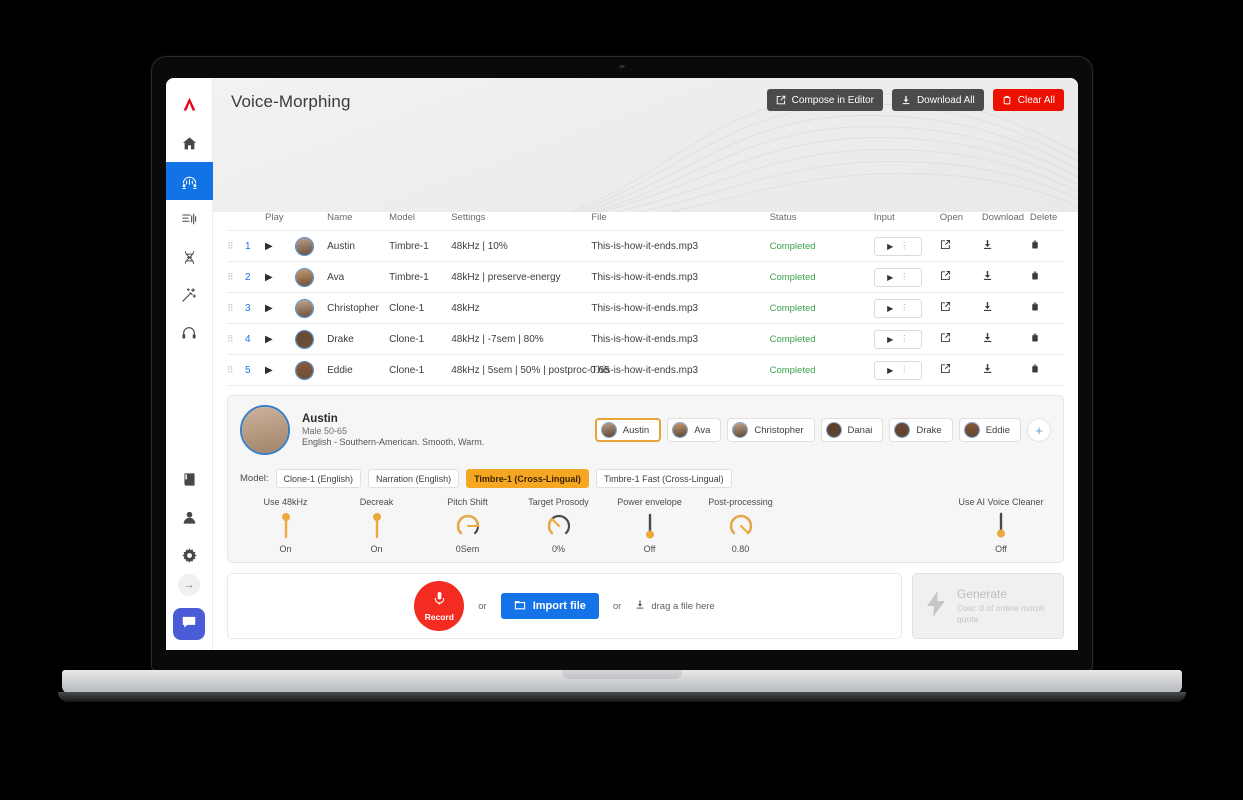 Image resolution: width=1243 pixels, height=800 pixels. What do you see at coordinates (989, 430) in the screenshot?
I see `voice-chip-eddie: Eddie` at bounding box center [989, 430].